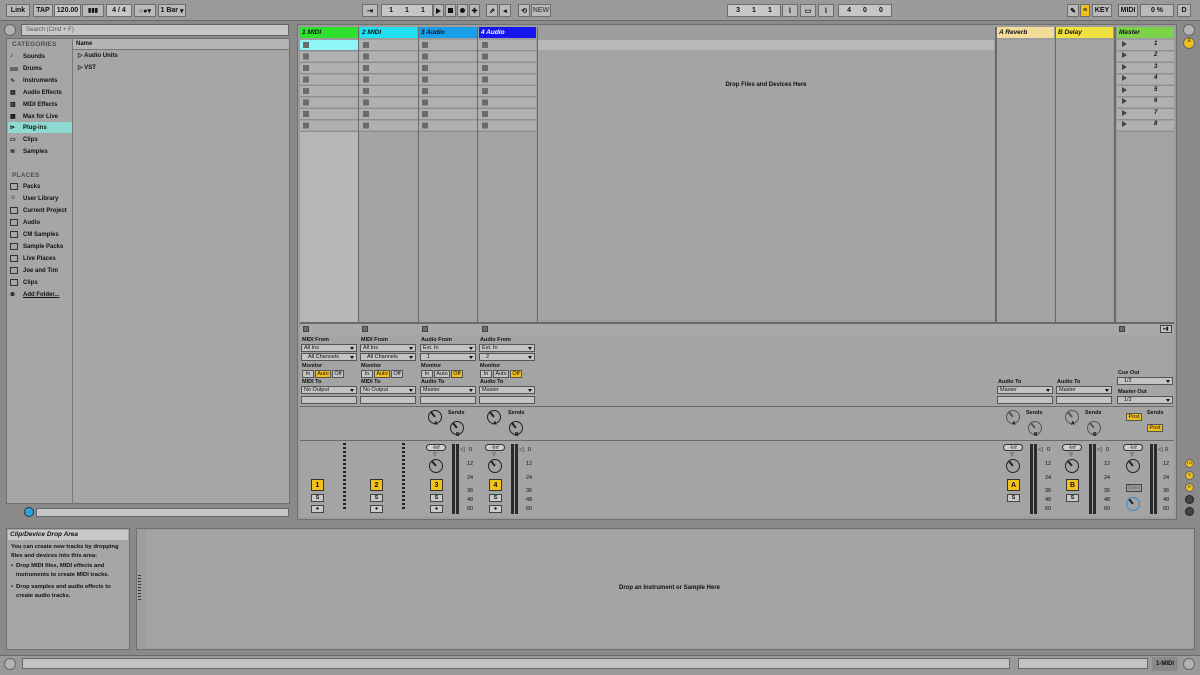 The height and width of the screenshot is (675, 1200). Describe the element at coordinates (495, 485) in the screenshot. I see `track-4-activator: 4` at that location.